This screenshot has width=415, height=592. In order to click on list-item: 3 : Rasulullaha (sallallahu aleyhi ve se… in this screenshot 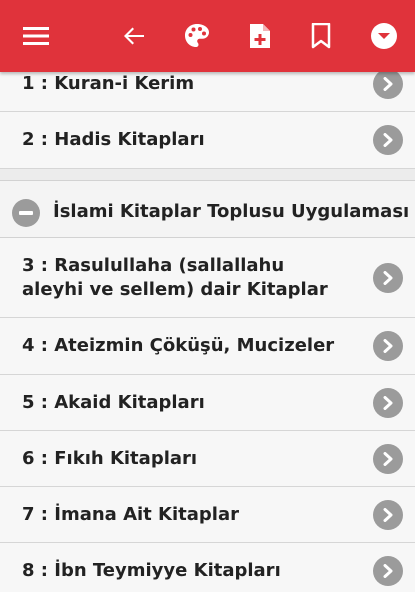, I will do `click(207, 278)`.